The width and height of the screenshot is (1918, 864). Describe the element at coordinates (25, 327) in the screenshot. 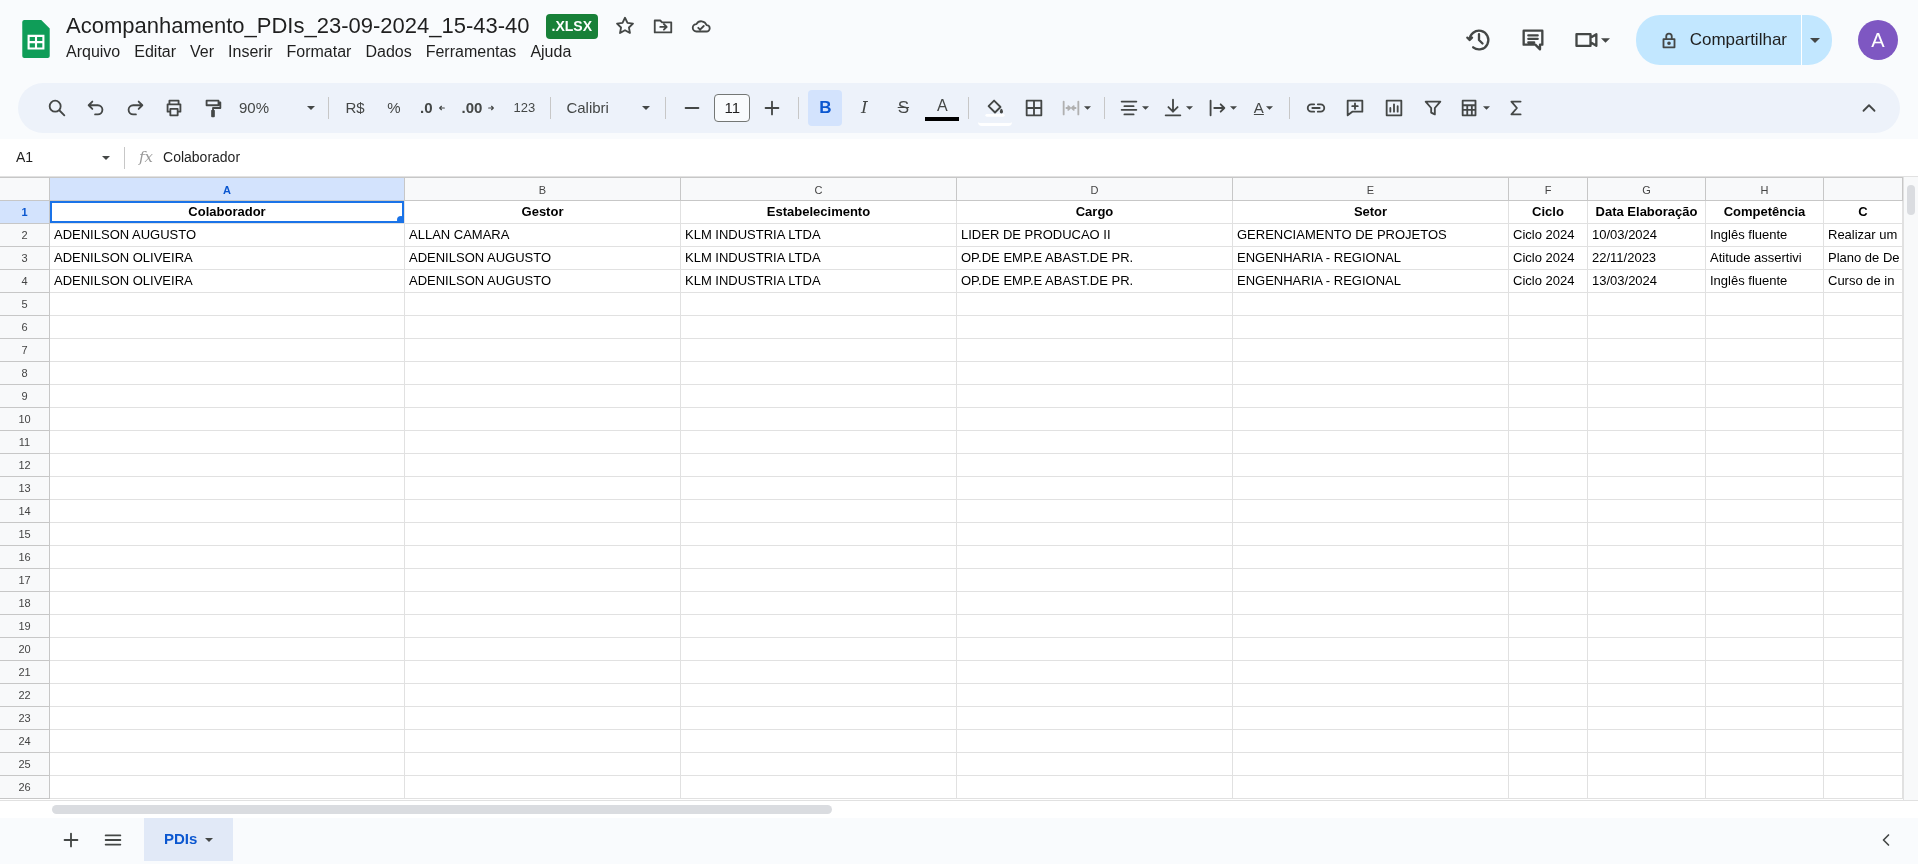

I see `row-header: 6` at that location.